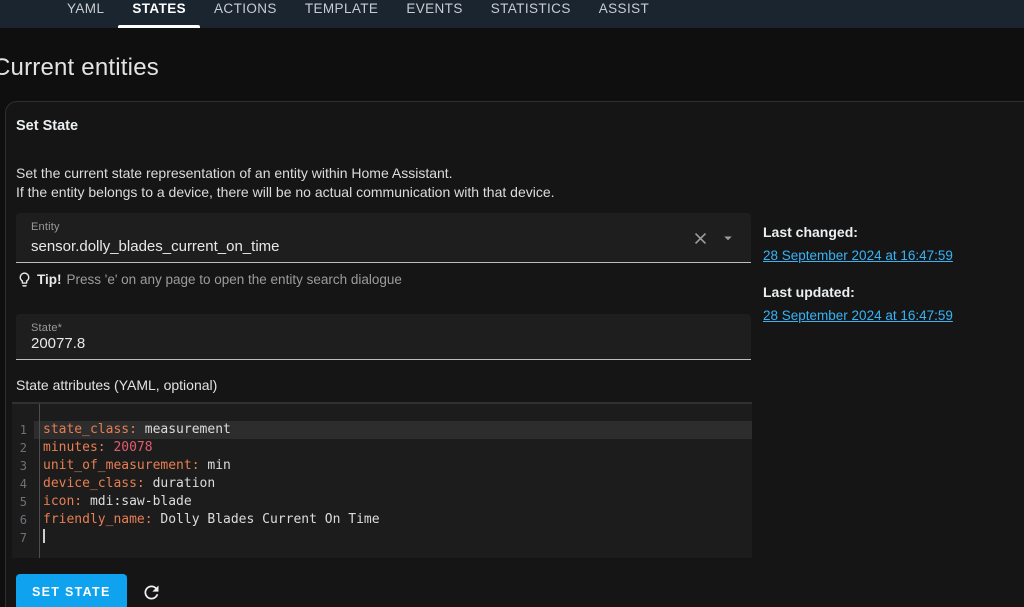  Describe the element at coordinates (393, 538) in the screenshot. I see `line-code` at that location.